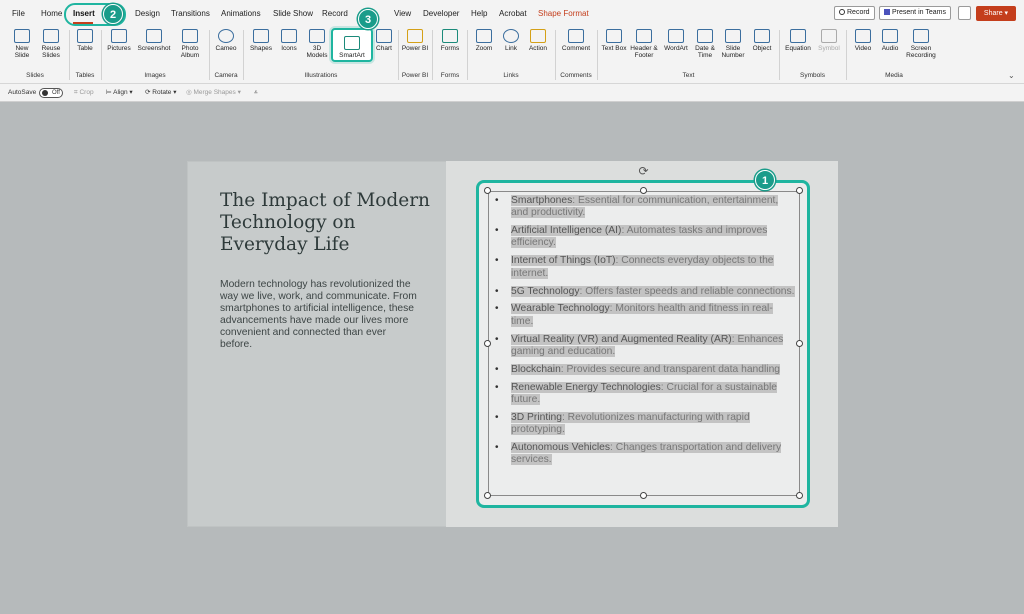  I want to click on collapse-ribbon-chevron-icon: ⌄, so click(1011, 75).